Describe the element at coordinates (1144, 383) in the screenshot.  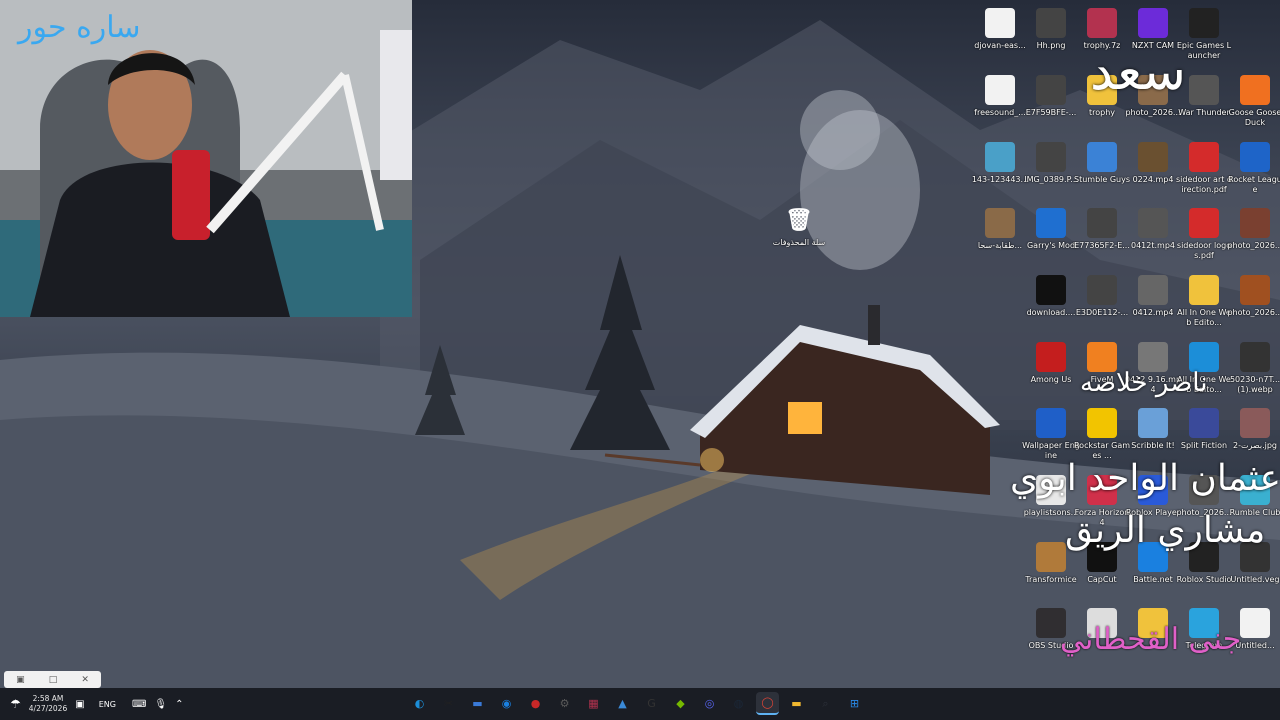
I see `overlay-name-nasser: ناصر خلاصه` at that location.